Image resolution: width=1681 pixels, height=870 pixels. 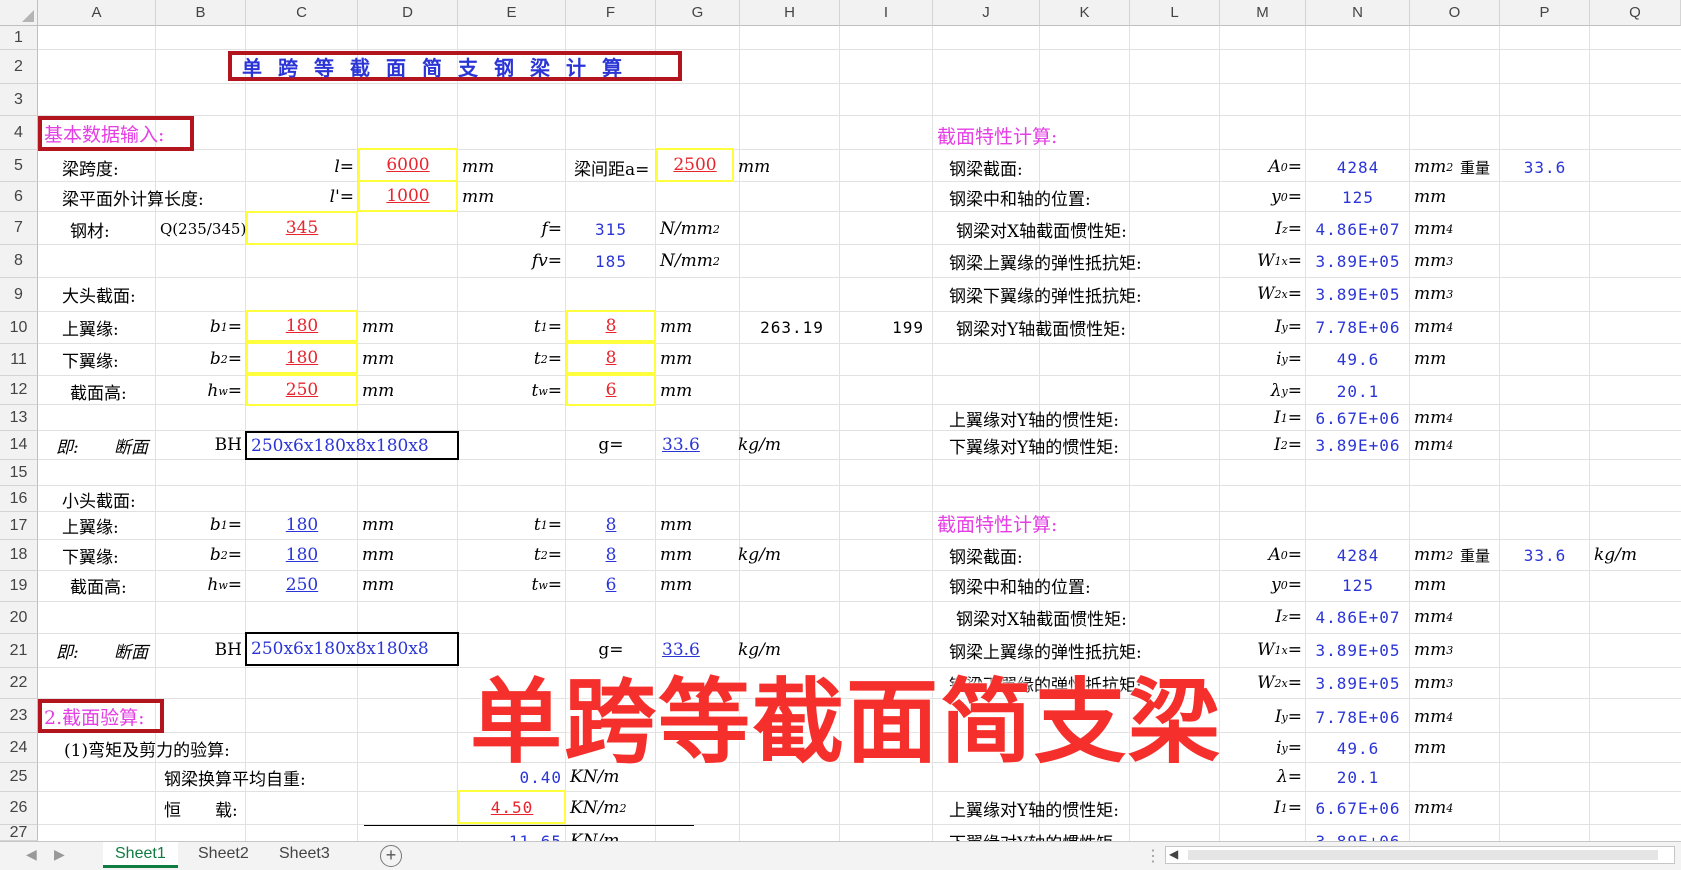 What do you see at coordinates (1085, 13) in the screenshot?
I see `column-header: K` at bounding box center [1085, 13].